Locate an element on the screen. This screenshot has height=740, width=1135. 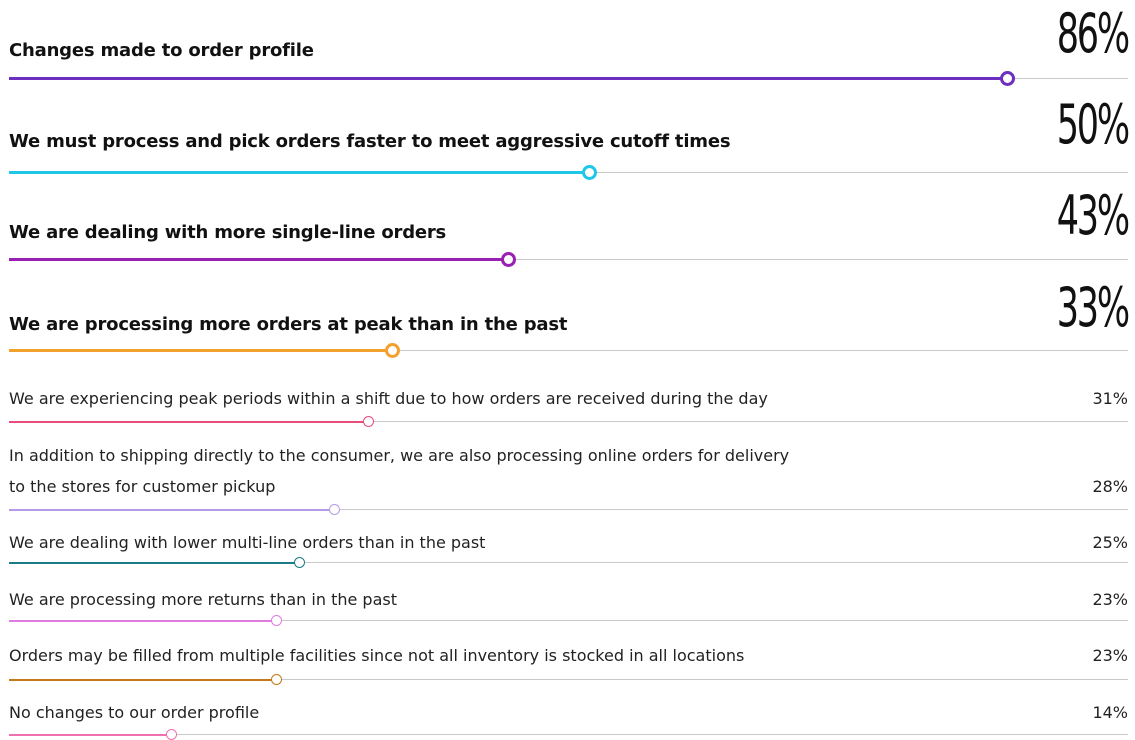
category-label: Changes made to order profile is located at coordinates (161, 50).